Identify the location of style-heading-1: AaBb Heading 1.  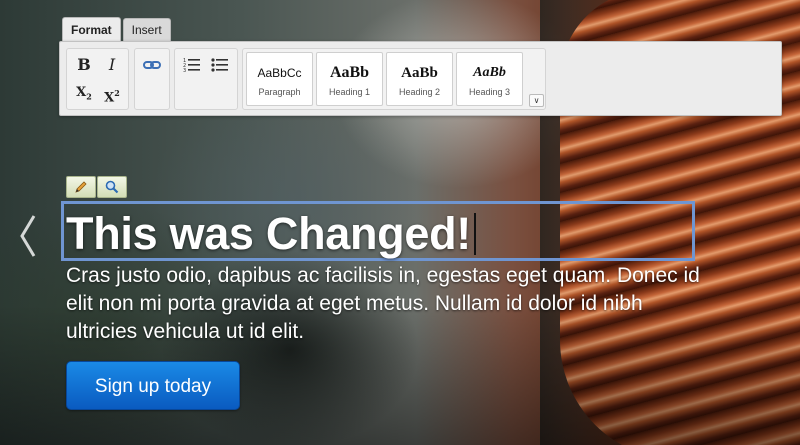
(349, 79).